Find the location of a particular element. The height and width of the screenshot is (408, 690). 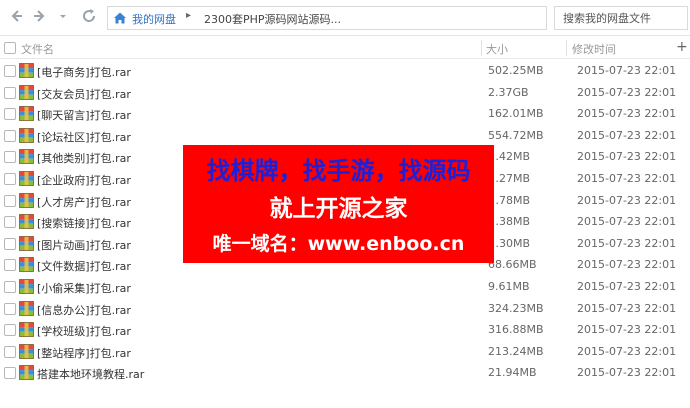

file-name: [企业政府]打包.rar is located at coordinates (84, 180).